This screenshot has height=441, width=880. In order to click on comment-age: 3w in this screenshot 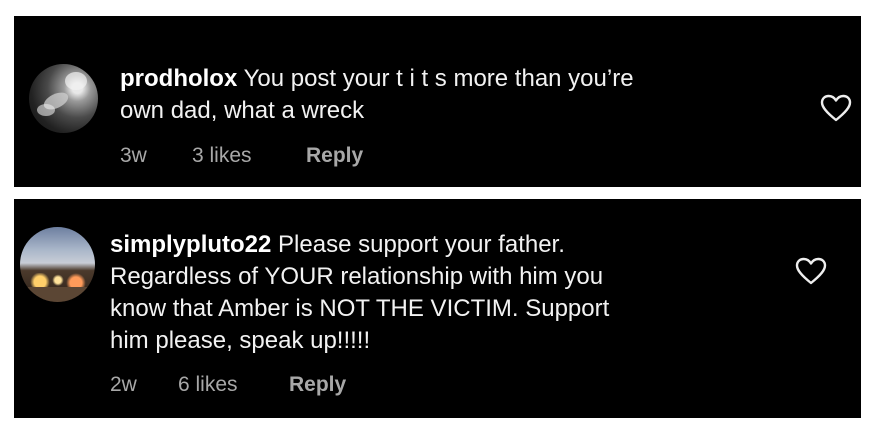, I will do `click(133, 155)`.